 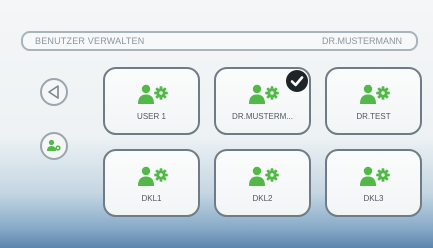 I want to click on page-title: BENUTZER VERWALTEN, so click(x=90, y=41).